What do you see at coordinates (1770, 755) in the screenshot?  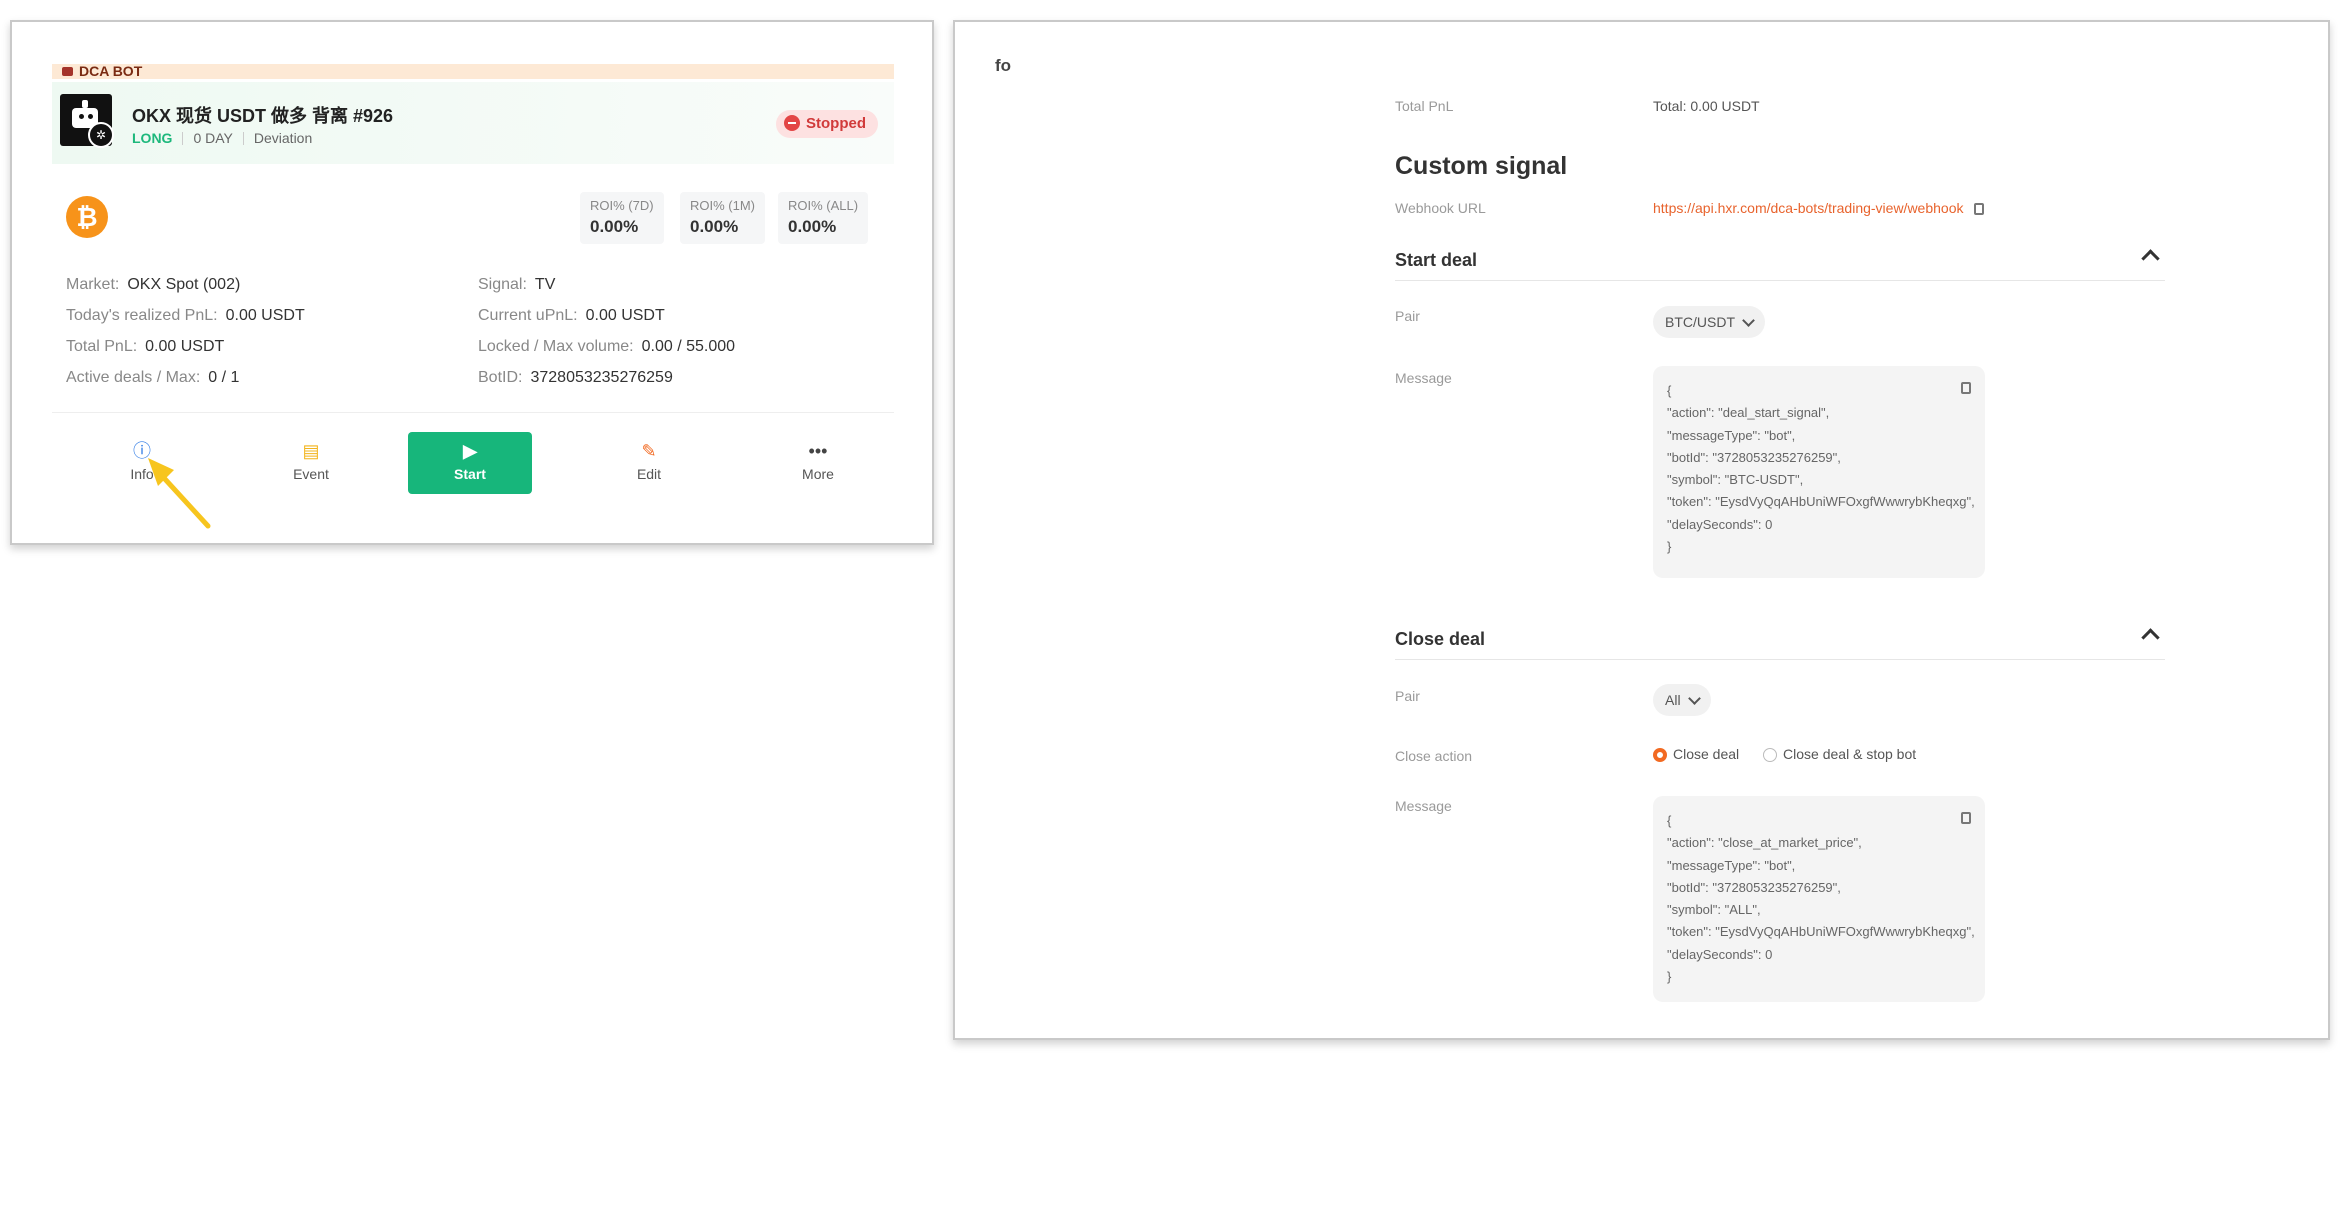 I see `radio-unselected-icon` at bounding box center [1770, 755].